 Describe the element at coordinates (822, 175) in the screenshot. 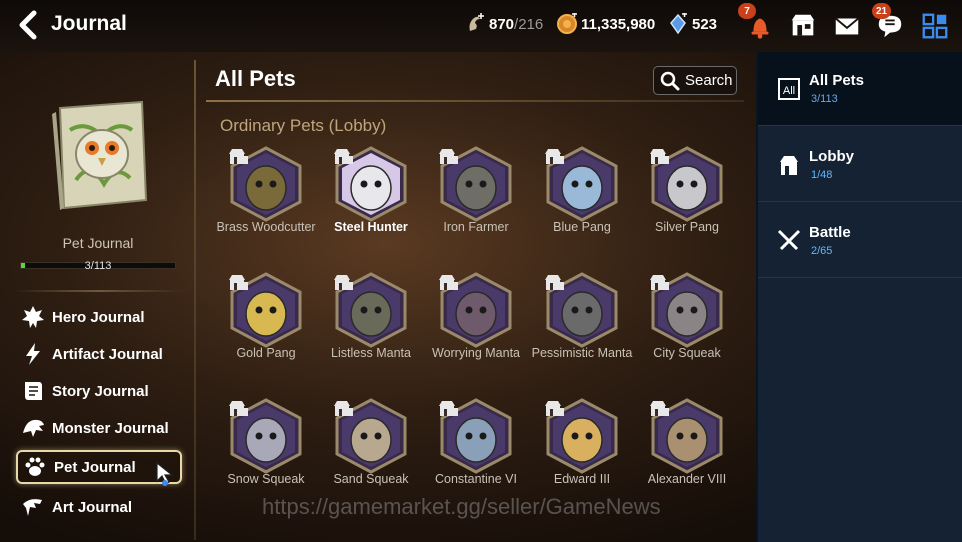

I see `tab-count: 1/48` at that location.